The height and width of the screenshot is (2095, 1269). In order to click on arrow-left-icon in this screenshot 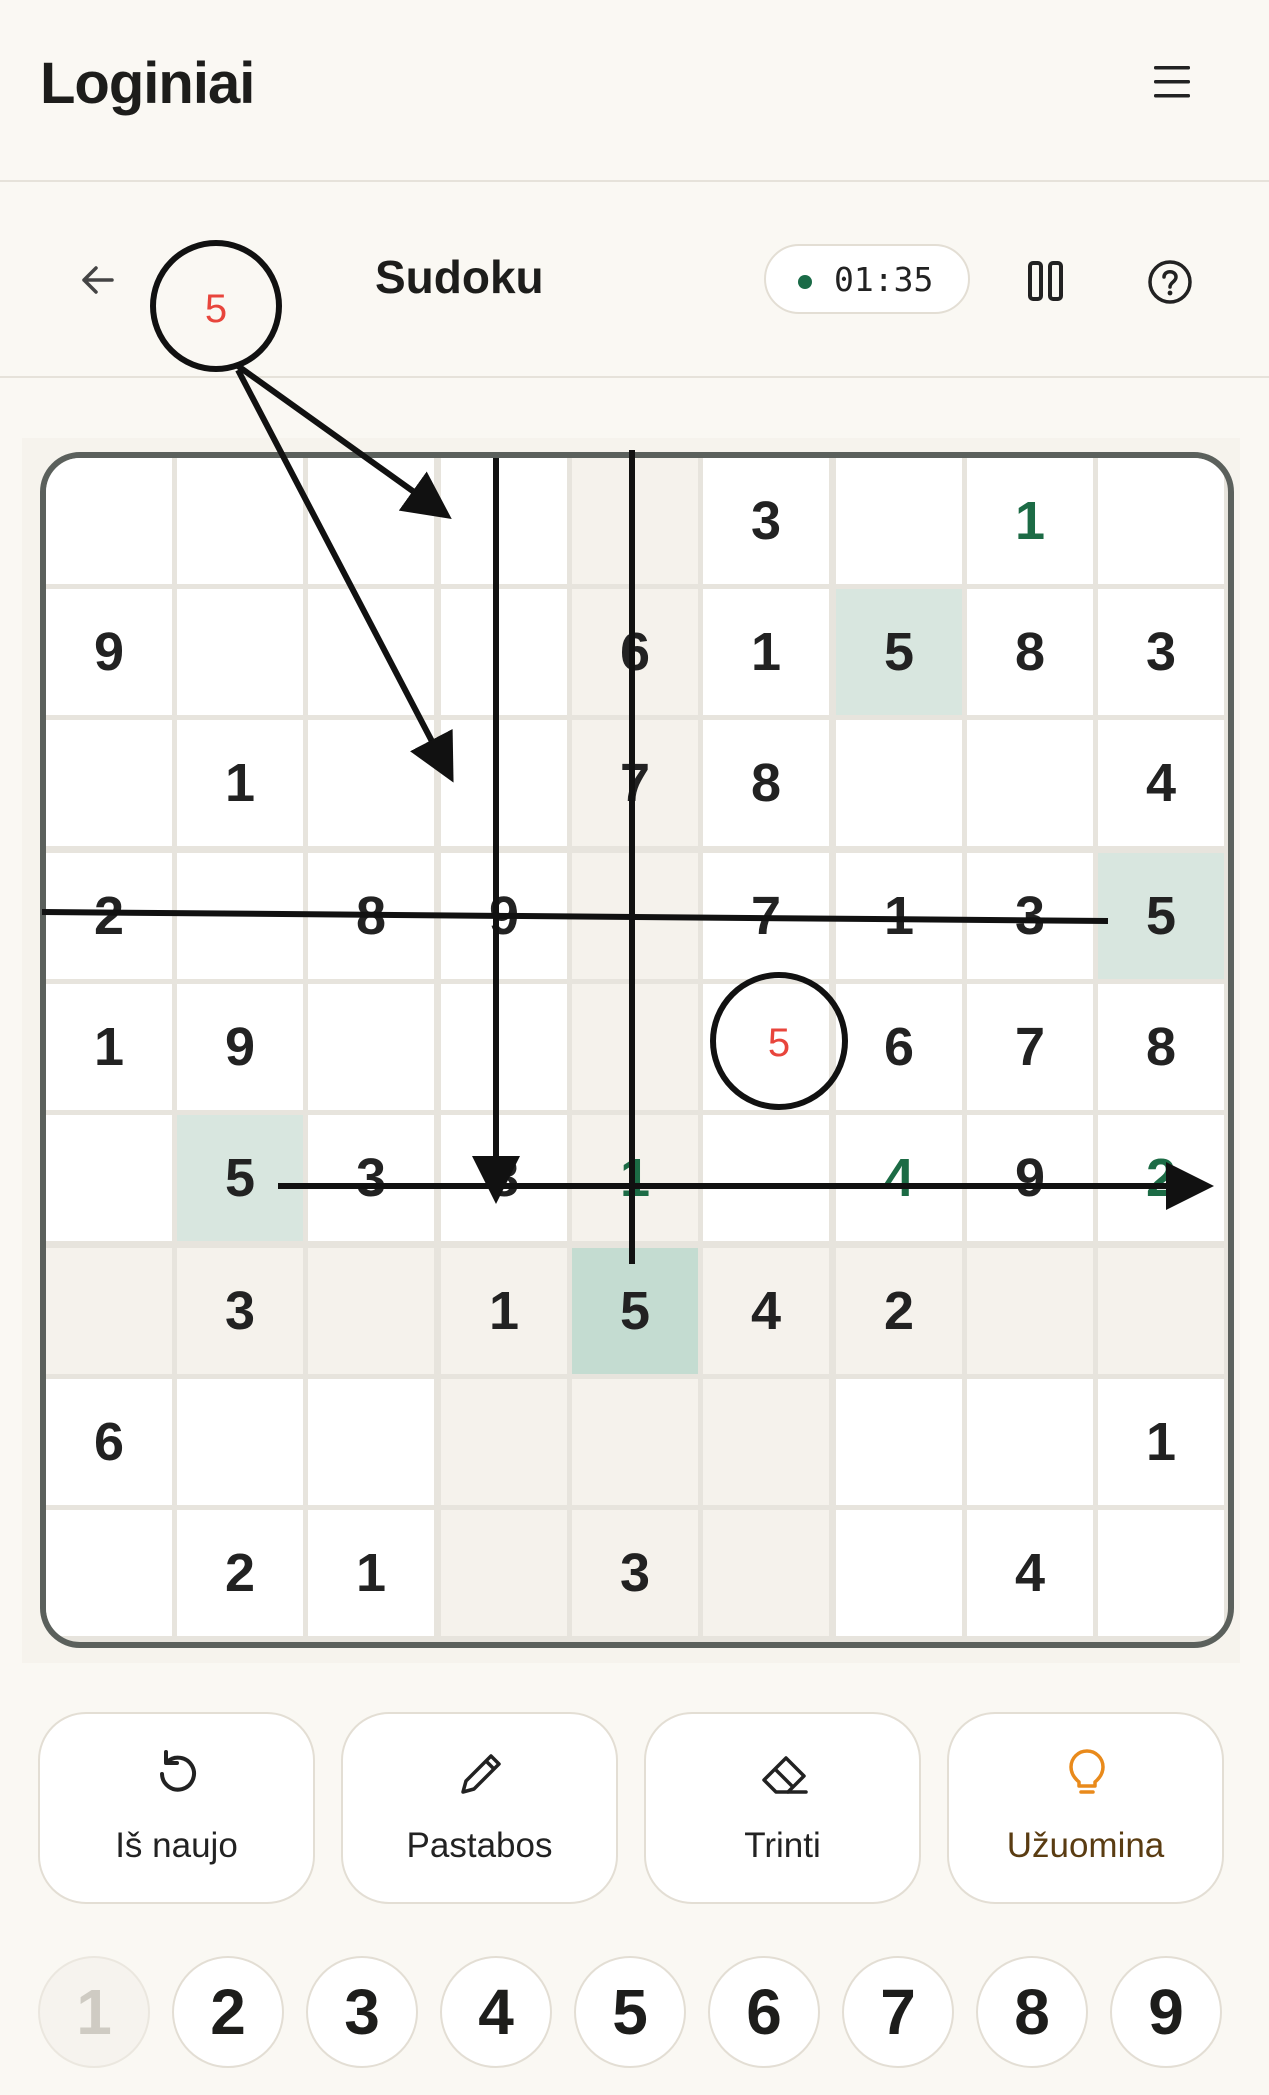, I will do `click(98, 280)`.